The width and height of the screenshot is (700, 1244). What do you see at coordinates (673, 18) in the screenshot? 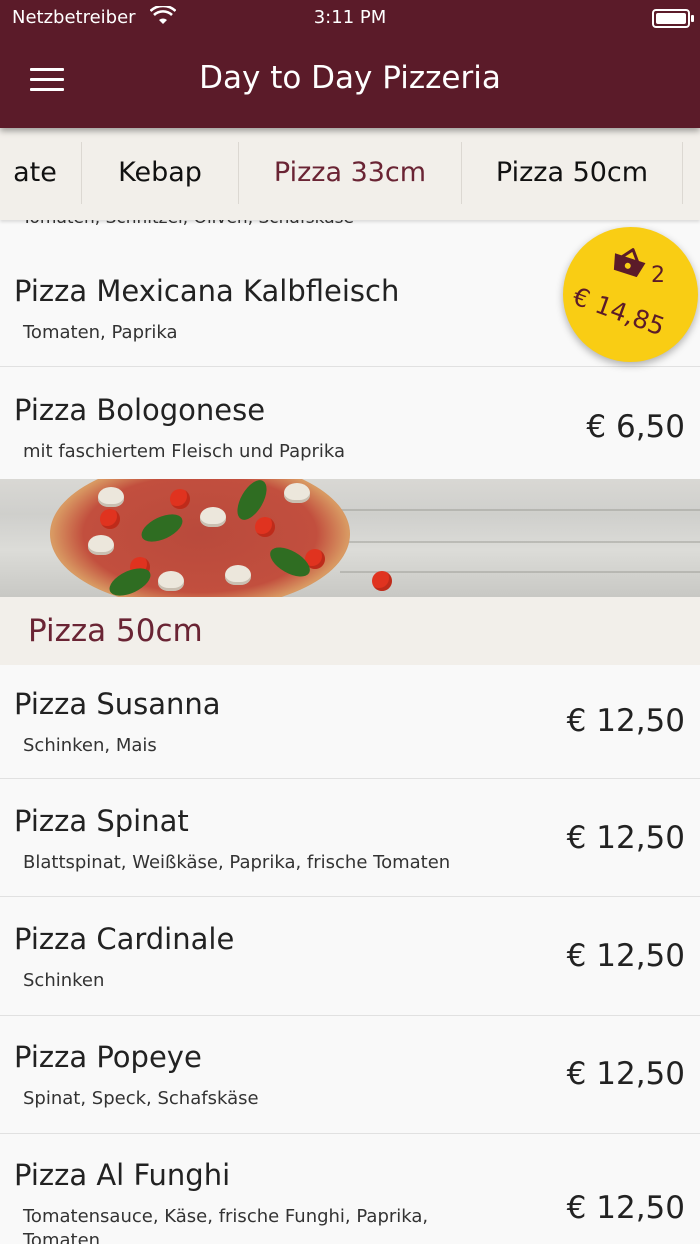
I see `battery-icon` at bounding box center [673, 18].